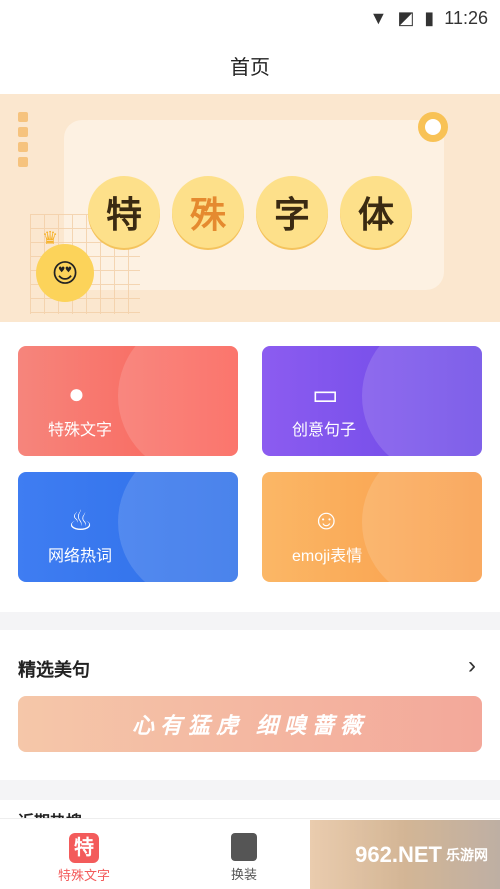  I want to click on quote-banner: 心有猛虎 细嗅蔷薇, so click(250, 724).